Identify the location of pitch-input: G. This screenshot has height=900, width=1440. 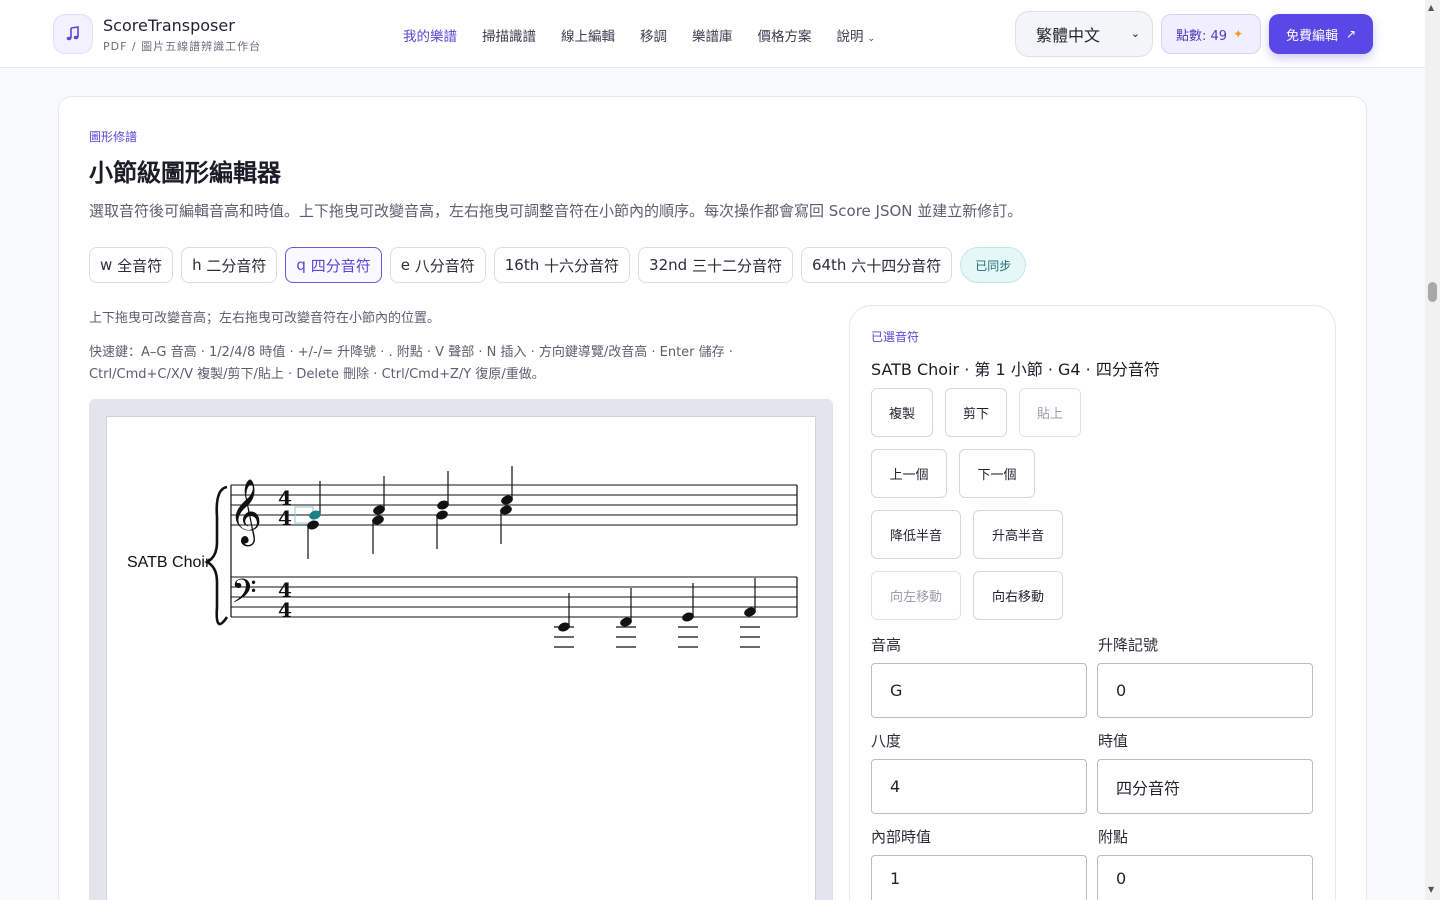
(979, 690).